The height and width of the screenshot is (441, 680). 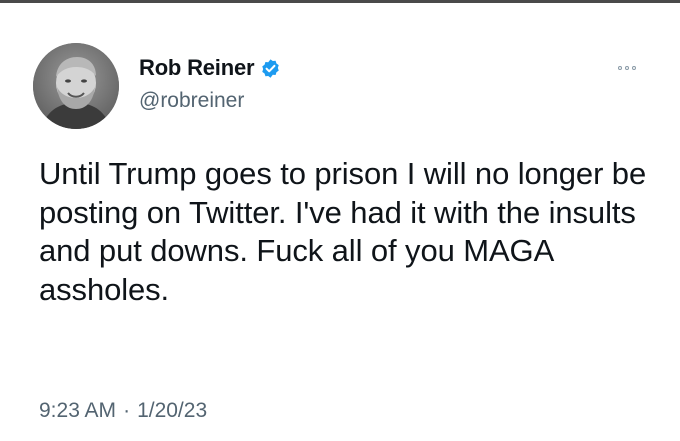 I want to click on tweet-time: 9:23 AM, so click(x=78, y=410).